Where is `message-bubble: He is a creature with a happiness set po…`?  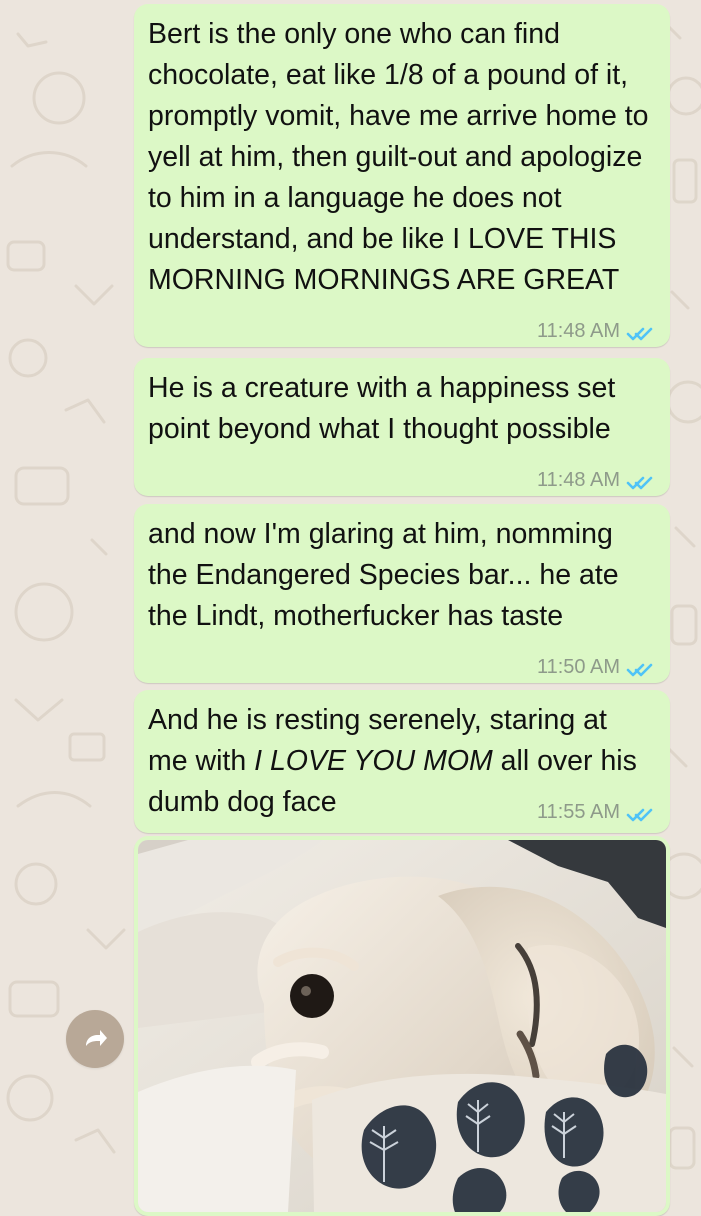
message-bubble: He is a creature with a happiness set po… is located at coordinates (402, 427).